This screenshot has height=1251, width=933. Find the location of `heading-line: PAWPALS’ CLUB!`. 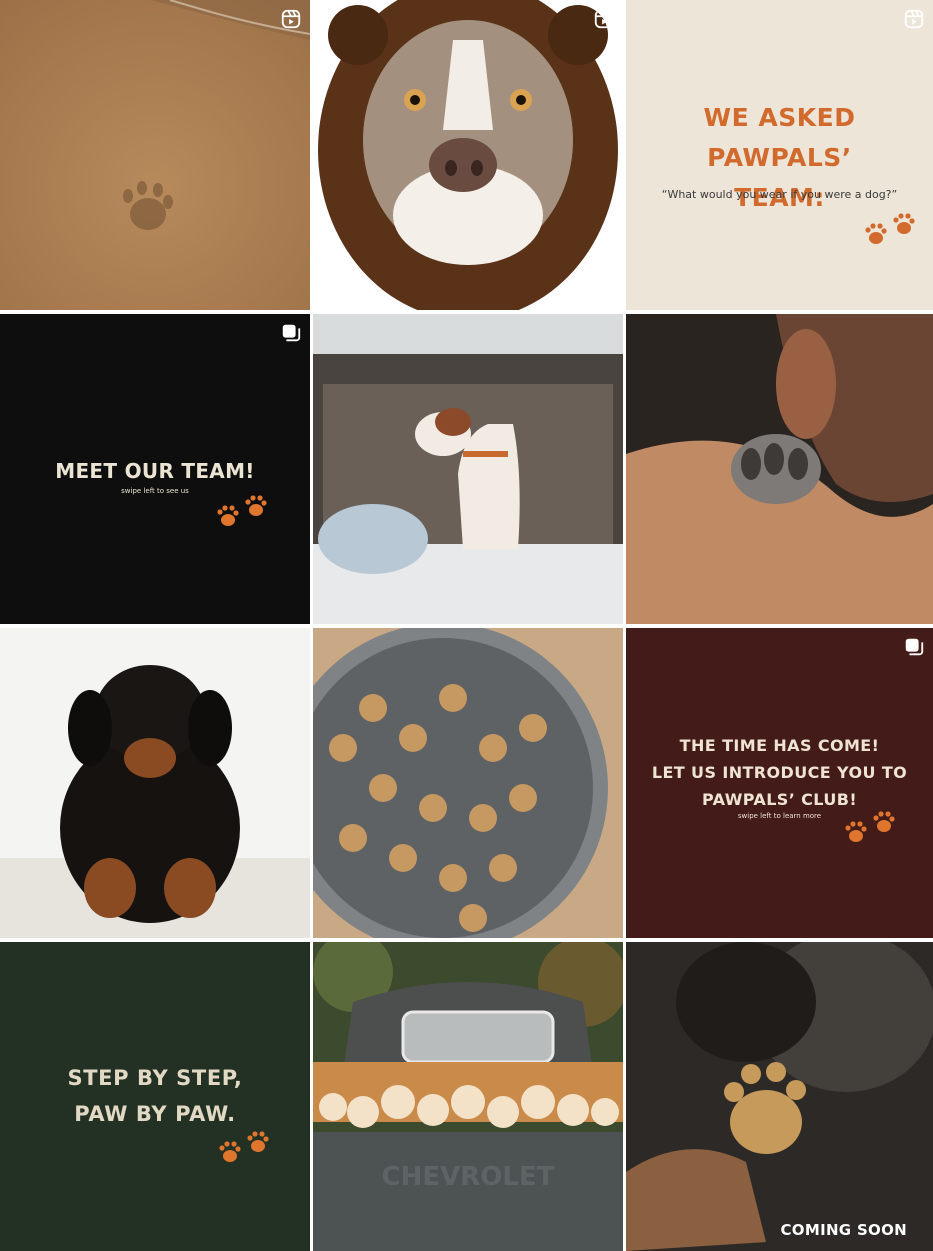

heading-line: PAWPALS’ CLUB! is located at coordinates (779, 799).